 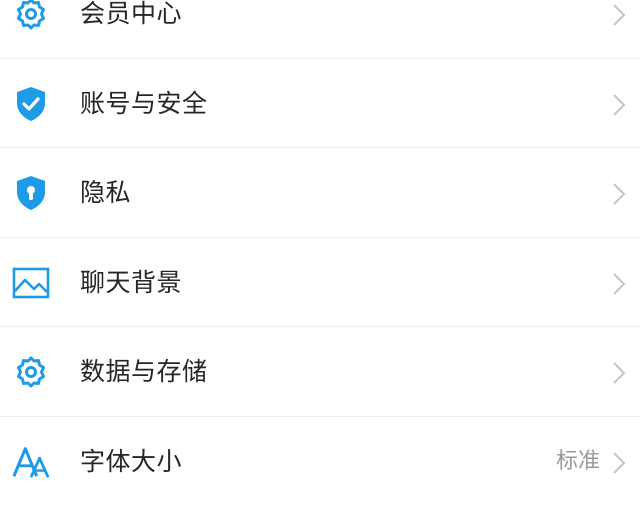 What do you see at coordinates (31, 283) in the screenshot?
I see `image-icon` at bounding box center [31, 283].